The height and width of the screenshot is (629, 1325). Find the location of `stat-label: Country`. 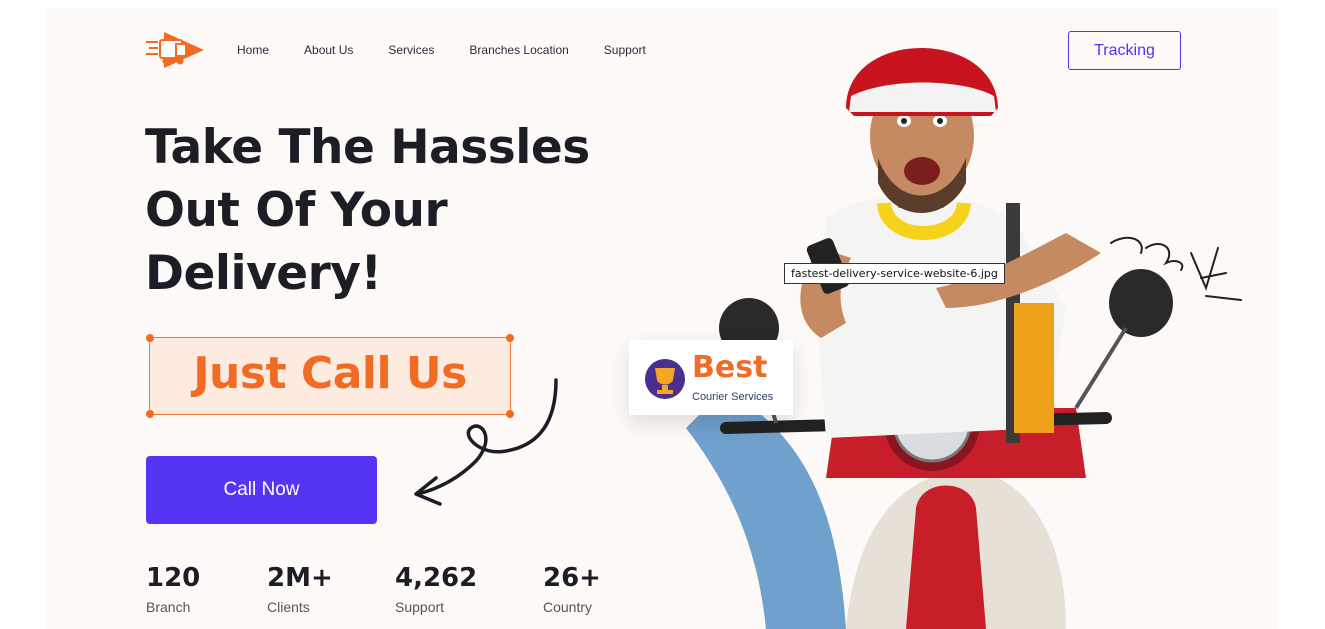

stat-label: Country is located at coordinates (568, 607).